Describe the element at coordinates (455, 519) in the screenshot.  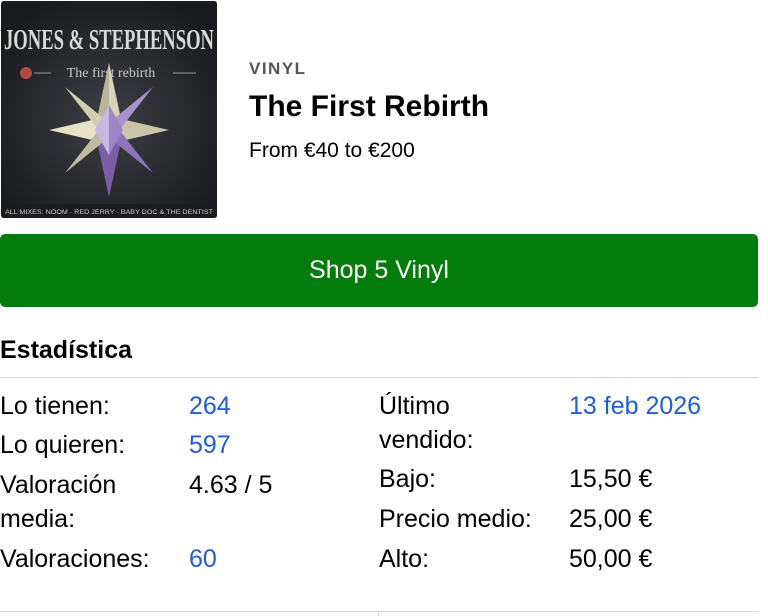
I see `median-price-label: Precio medio:` at that location.